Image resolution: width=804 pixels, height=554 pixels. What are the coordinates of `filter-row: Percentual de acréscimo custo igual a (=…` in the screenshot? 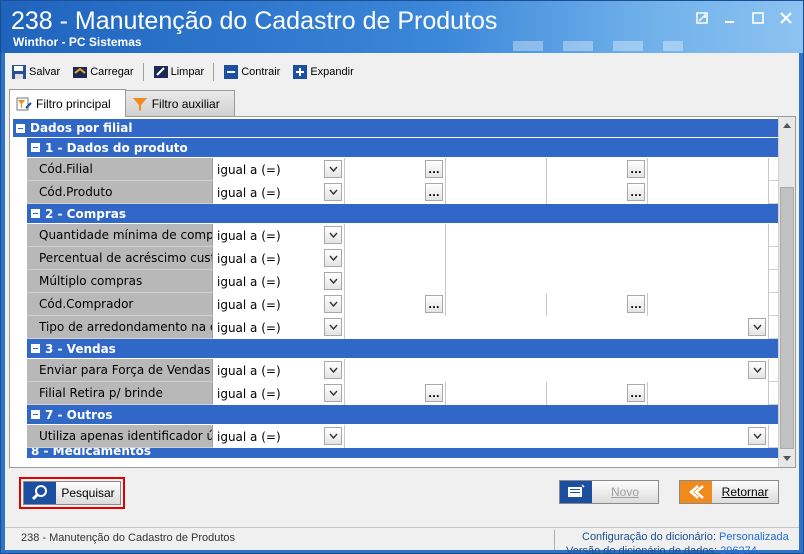 It's located at (403, 258).